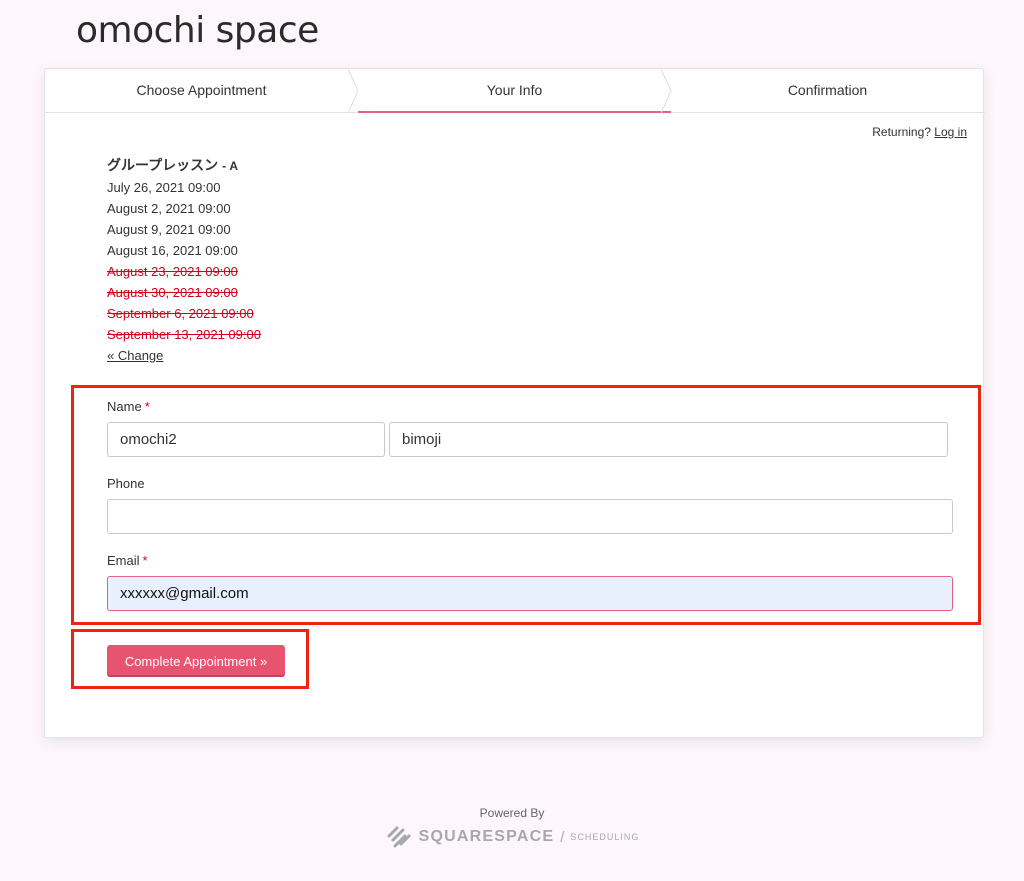  What do you see at coordinates (399, 837) in the screenshot?
I see `squarespace-logo-icon` at bounding box center [399, 837].